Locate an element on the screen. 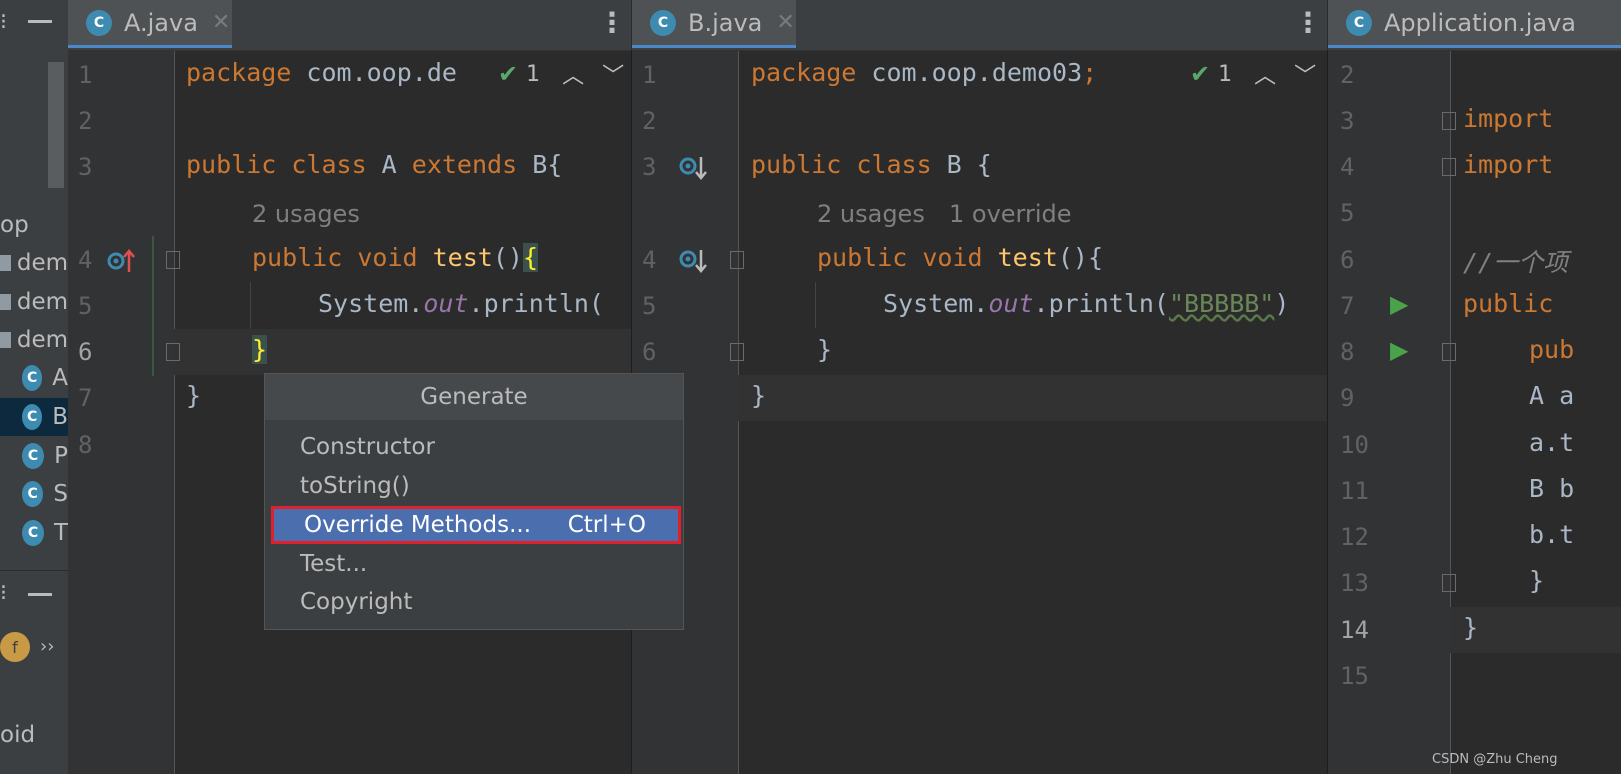 The height and width of the screenshot is (774, 1621). line-number: 14 is located at coordinates (1354, 630).